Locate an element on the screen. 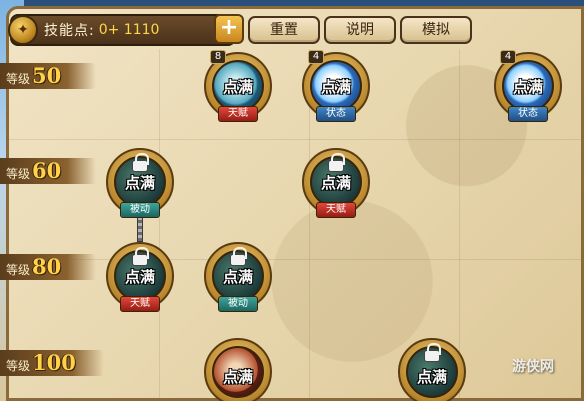 This screenshot has height=401, width=584. site-watermark: 游侠网 is located at coordinates (533, 367).